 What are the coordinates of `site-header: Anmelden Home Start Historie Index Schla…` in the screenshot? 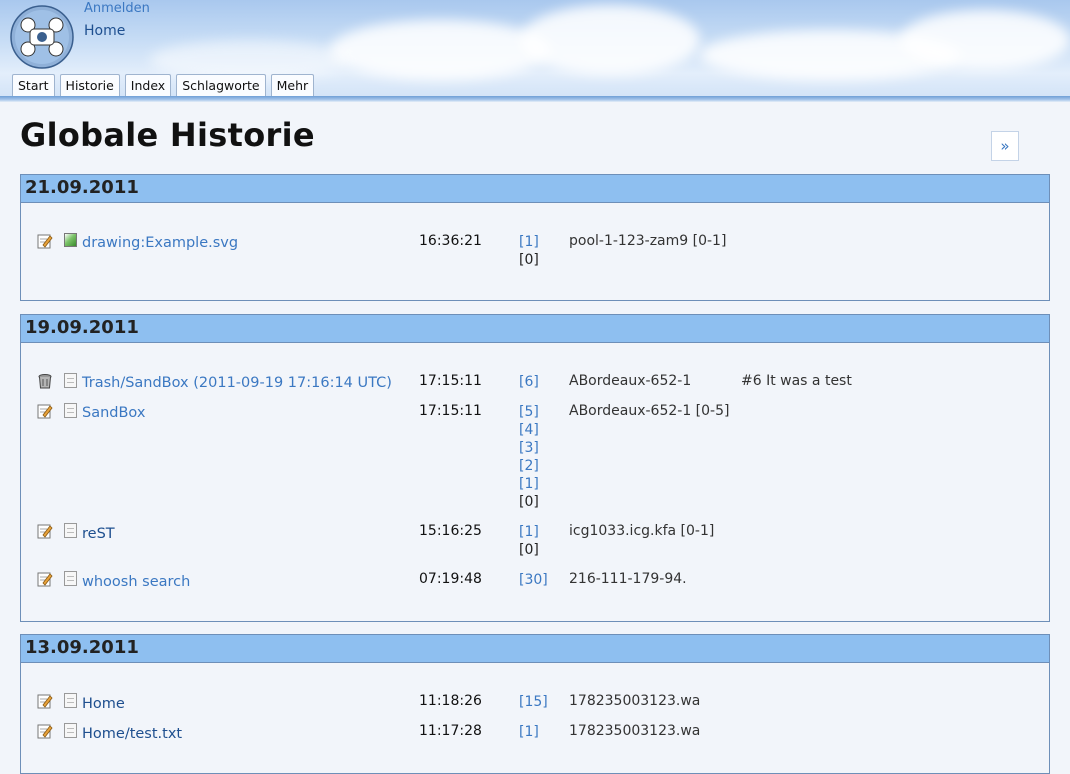 It's located at (535, 49).